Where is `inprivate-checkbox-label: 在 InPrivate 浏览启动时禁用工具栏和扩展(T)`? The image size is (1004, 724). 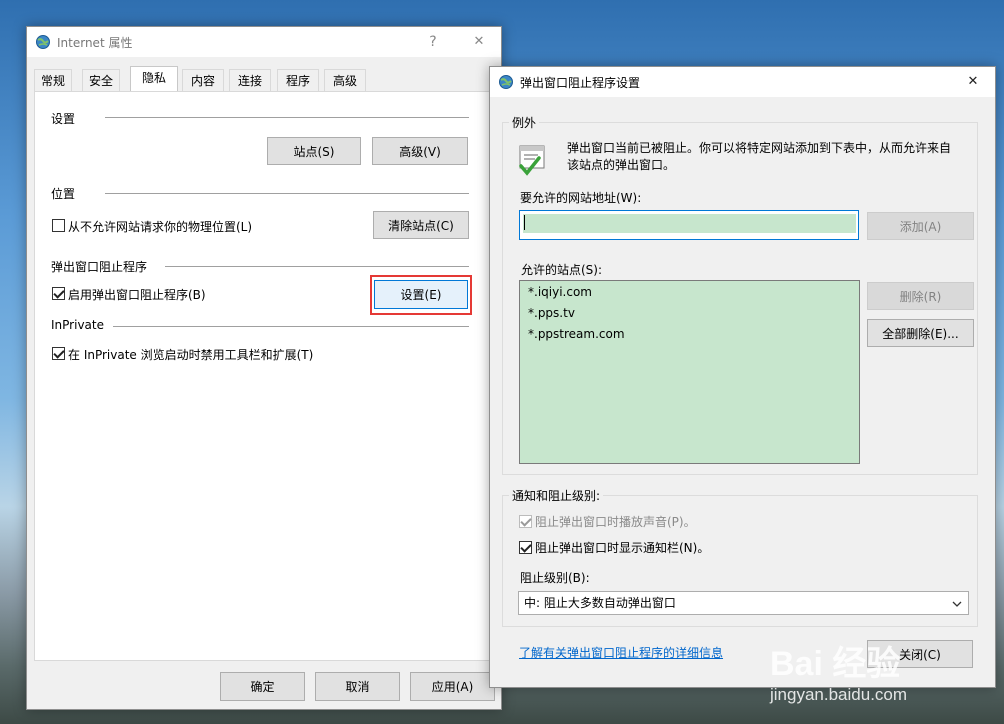 inprivate-checkbox-label: 在 InPrivate 浏览启动时禁用工具栏和扩展(T) is located at coordinates (191, 355).